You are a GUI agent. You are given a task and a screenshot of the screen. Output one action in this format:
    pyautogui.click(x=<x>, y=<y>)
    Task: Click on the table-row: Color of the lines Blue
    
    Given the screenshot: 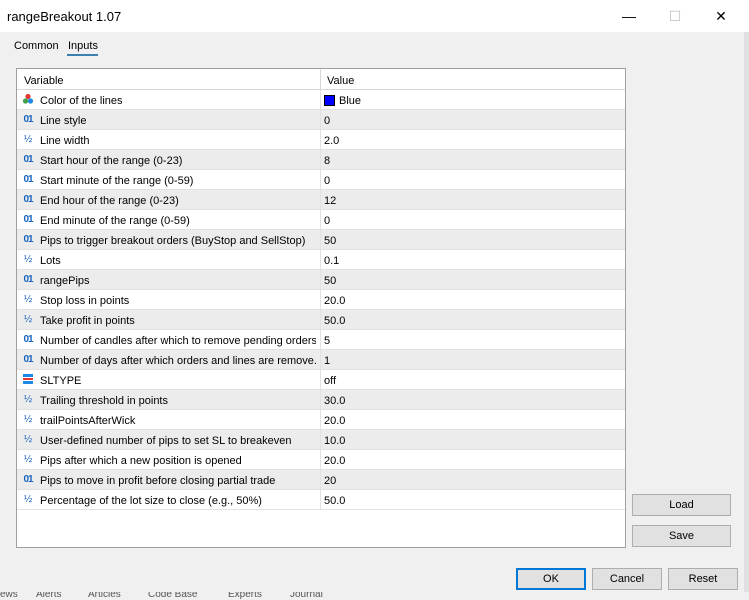 What is the action you would take?
    pyautogui.click(x=321, y=100)
    